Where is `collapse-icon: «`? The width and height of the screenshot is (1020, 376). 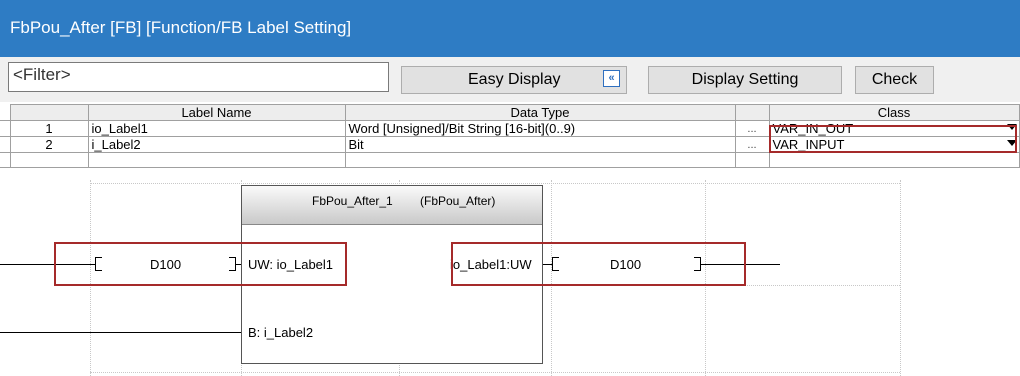
collapse-icon: « is located at coordinates (611, 78).